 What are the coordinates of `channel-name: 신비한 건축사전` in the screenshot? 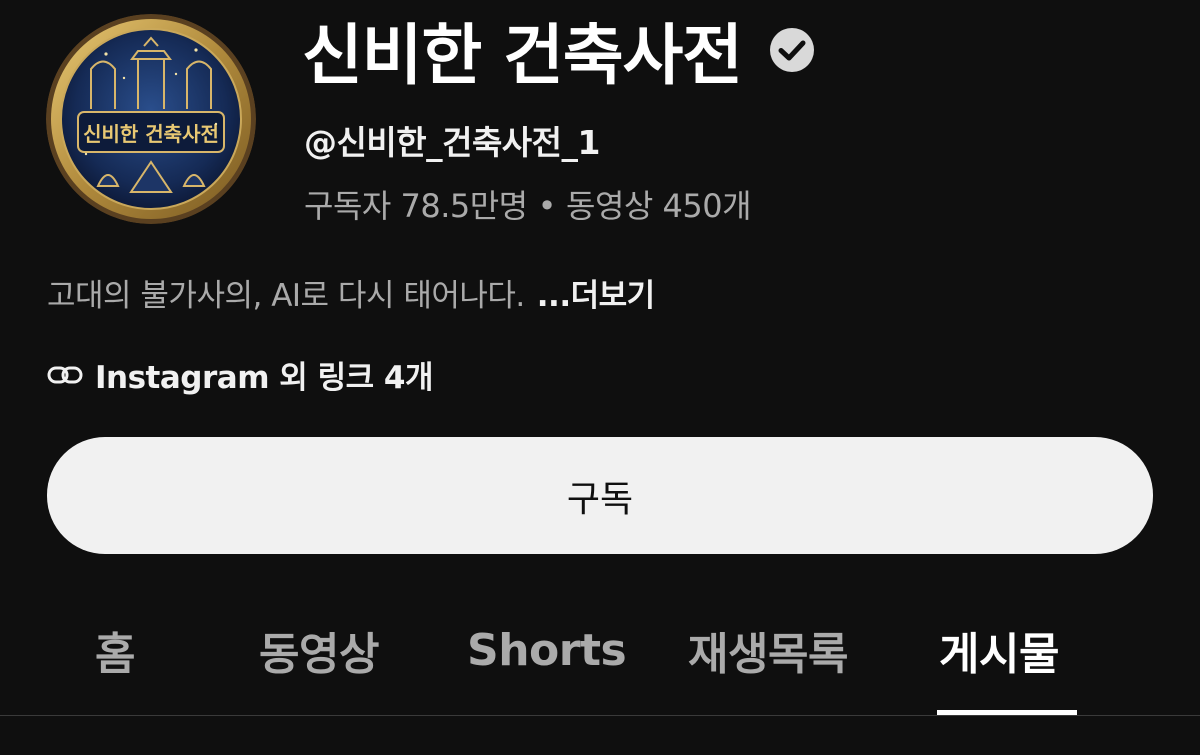 It's located at (522, 55).